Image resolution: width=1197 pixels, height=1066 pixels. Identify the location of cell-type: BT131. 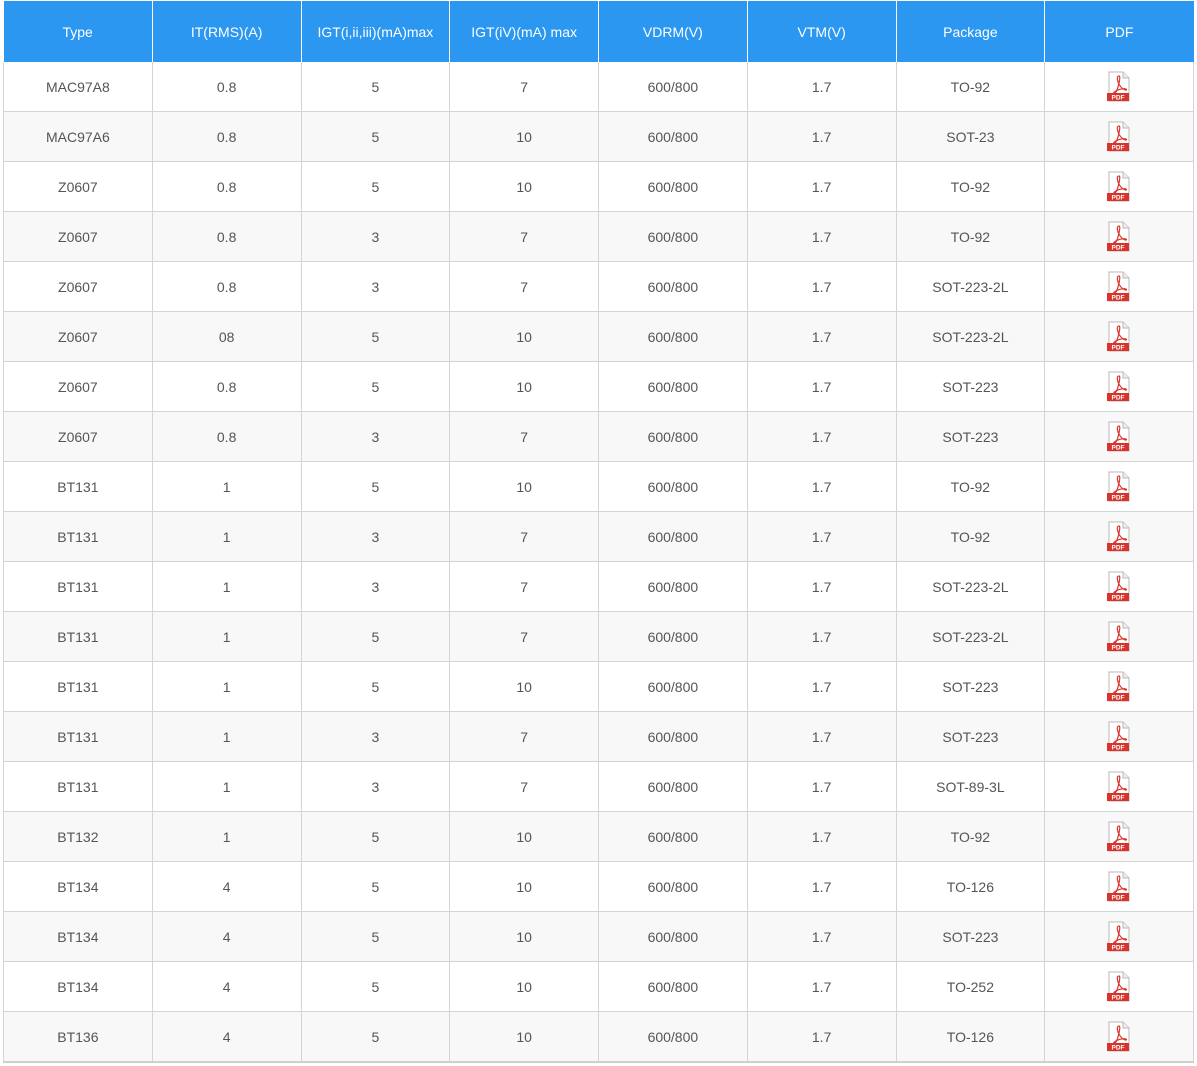
(78, 586).